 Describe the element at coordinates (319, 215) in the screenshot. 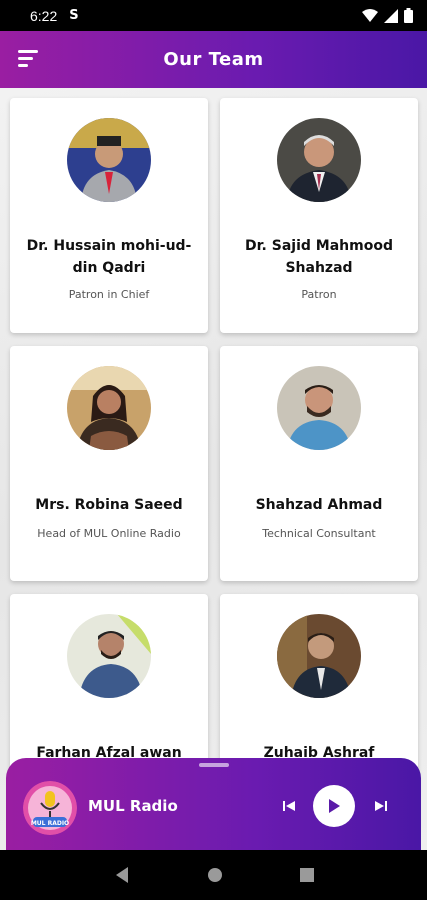

I see `team-card: Dr. Sajid Mahmood Shahzad Patron` at that location.